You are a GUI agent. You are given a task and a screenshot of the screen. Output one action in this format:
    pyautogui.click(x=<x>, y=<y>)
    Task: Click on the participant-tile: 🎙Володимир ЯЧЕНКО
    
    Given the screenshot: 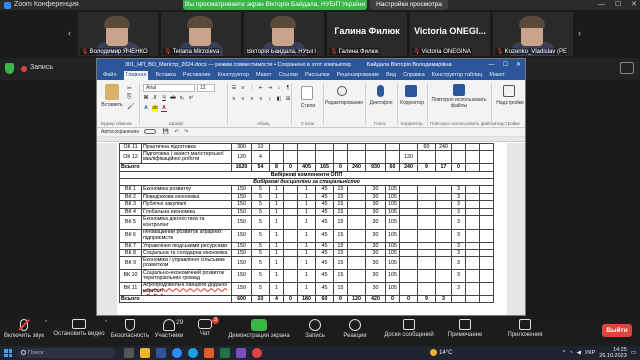 What is the action you would take?
    pyautogui.click(x=118, y=34)
    